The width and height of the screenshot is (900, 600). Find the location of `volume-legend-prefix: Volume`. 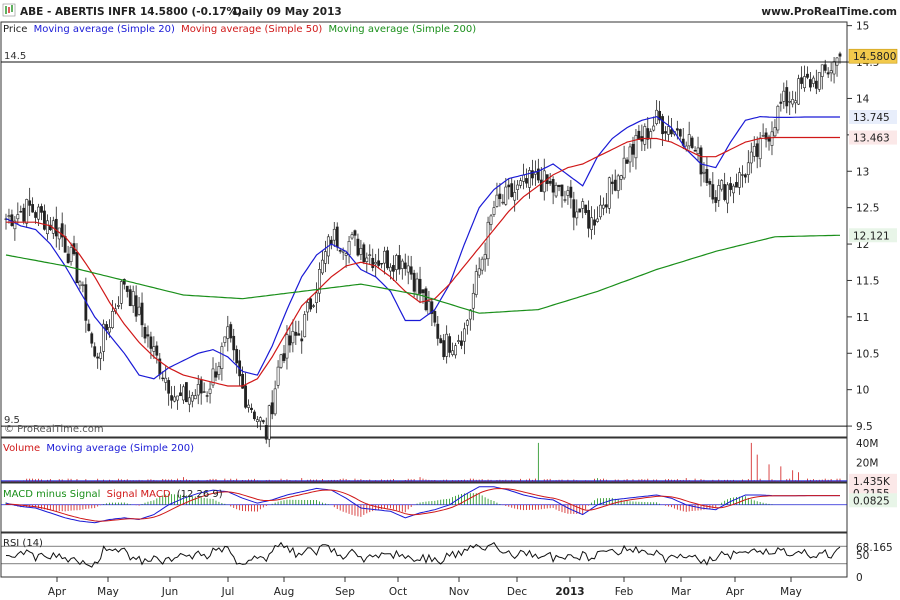

volume-legend-prefix: Volume is located at coordinates (21, 448).